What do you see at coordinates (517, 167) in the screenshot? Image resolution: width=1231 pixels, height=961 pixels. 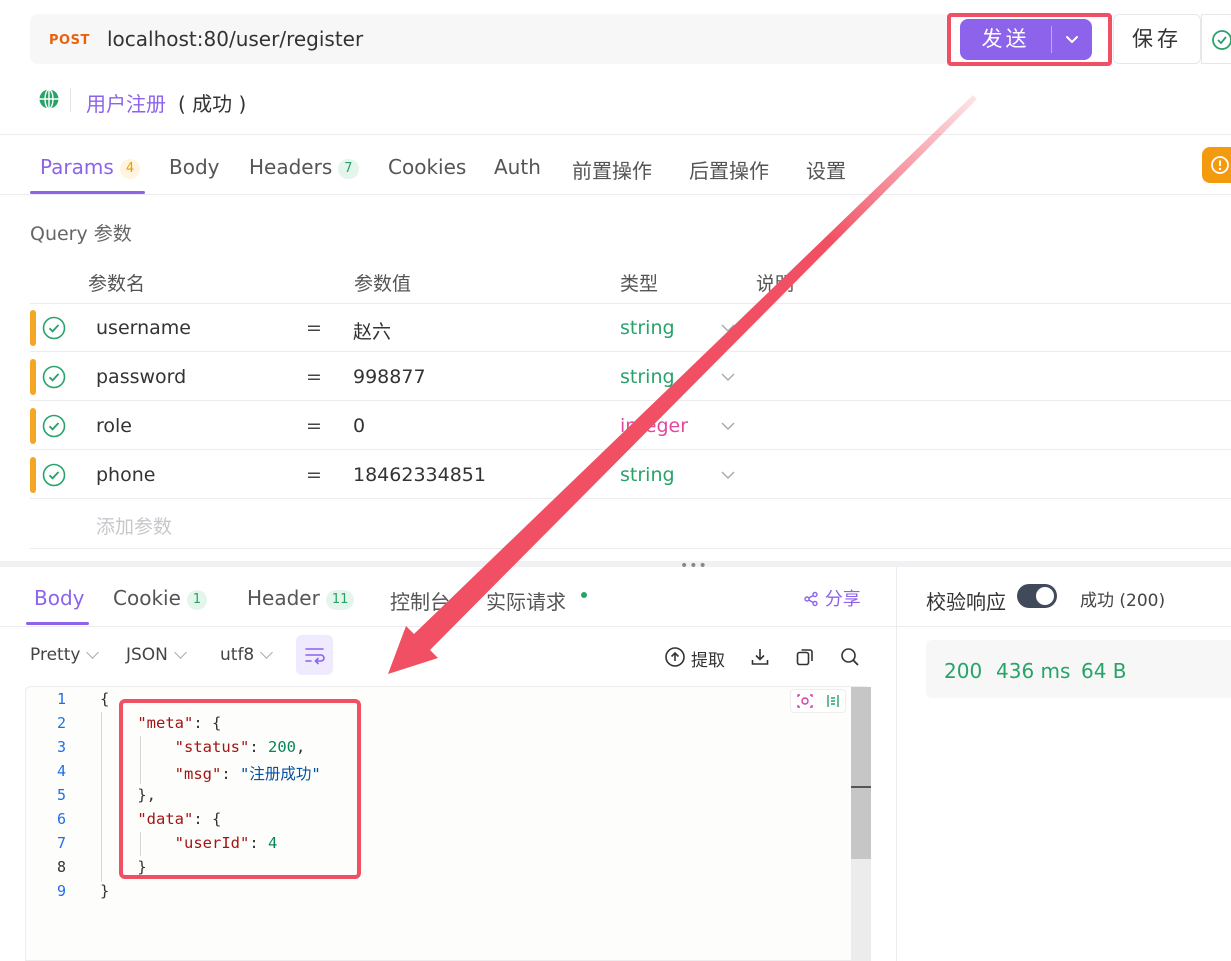 I see `tab-auth: Auth` at bounding box center [517, 167].